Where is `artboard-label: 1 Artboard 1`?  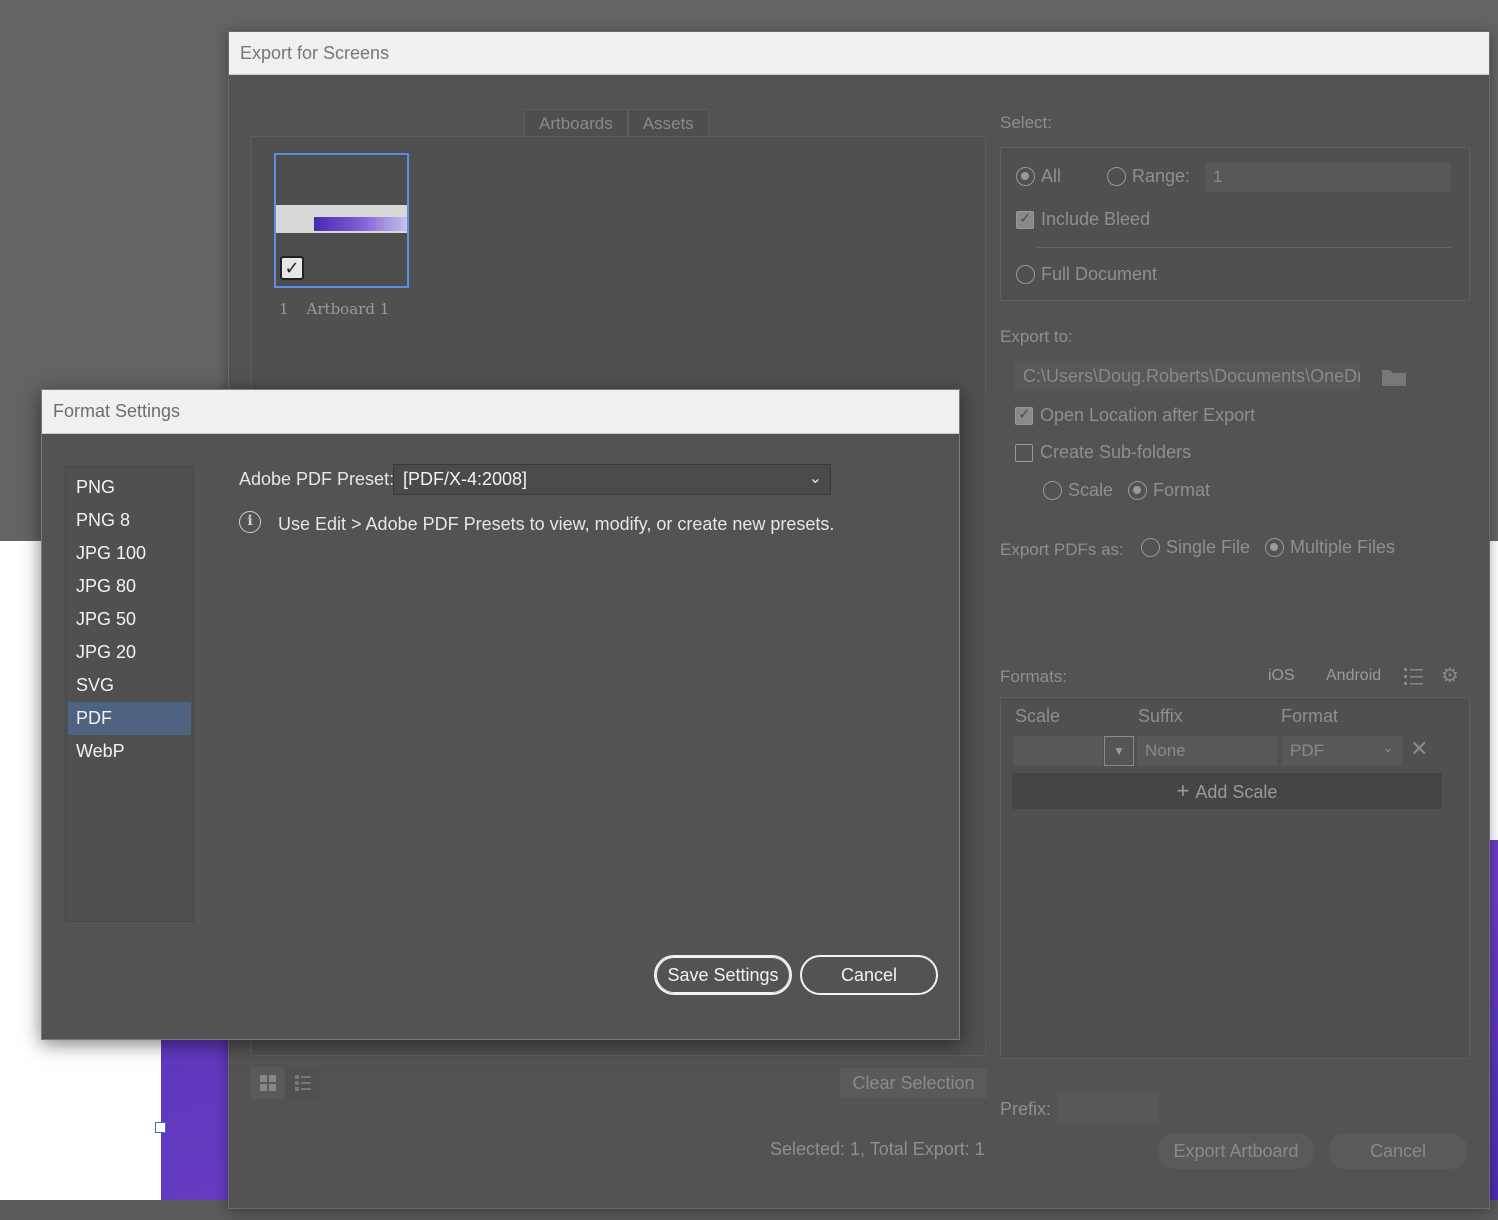 artboard-label: 1 Artboard 1 is located at coordinates (343, 309).